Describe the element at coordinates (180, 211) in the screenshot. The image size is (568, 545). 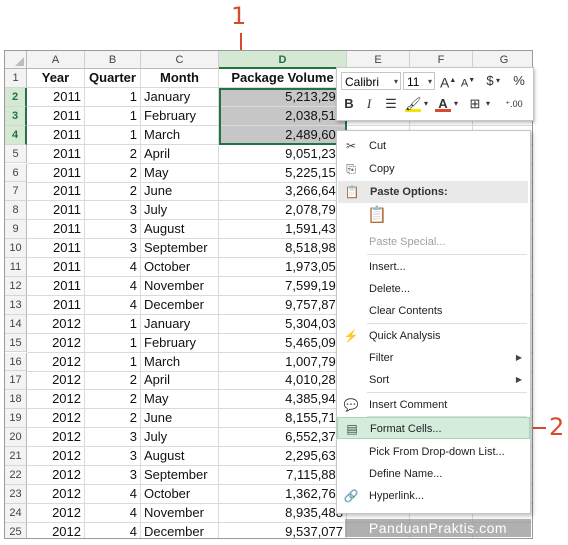
I see `cell: July` at that location.